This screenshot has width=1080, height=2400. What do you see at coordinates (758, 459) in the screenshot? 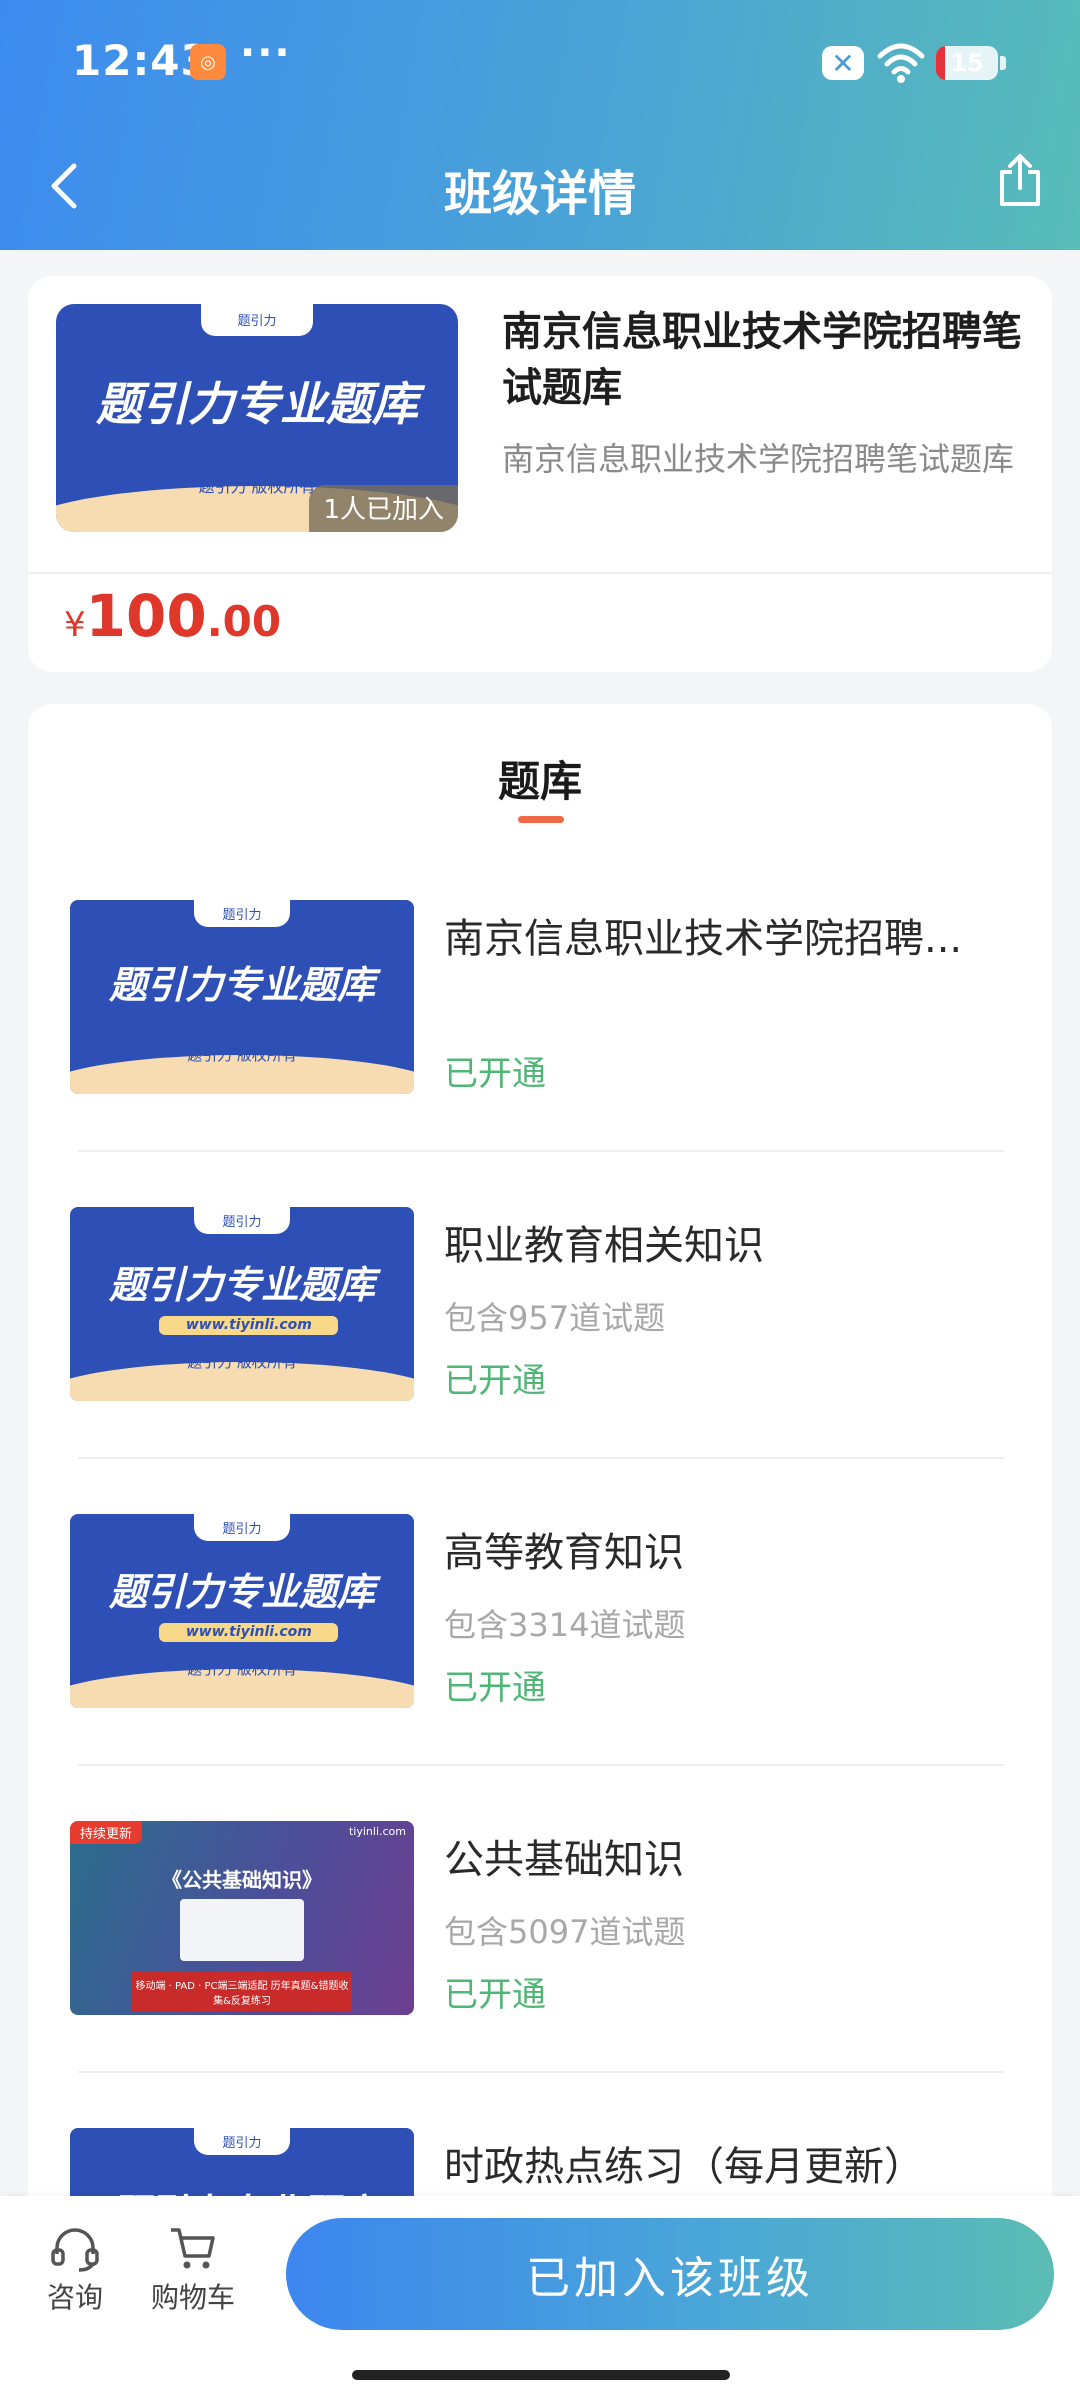
I see `course-description: 南京信息职业技术学院招聘笔试题库` at bounding box center [758, 459].